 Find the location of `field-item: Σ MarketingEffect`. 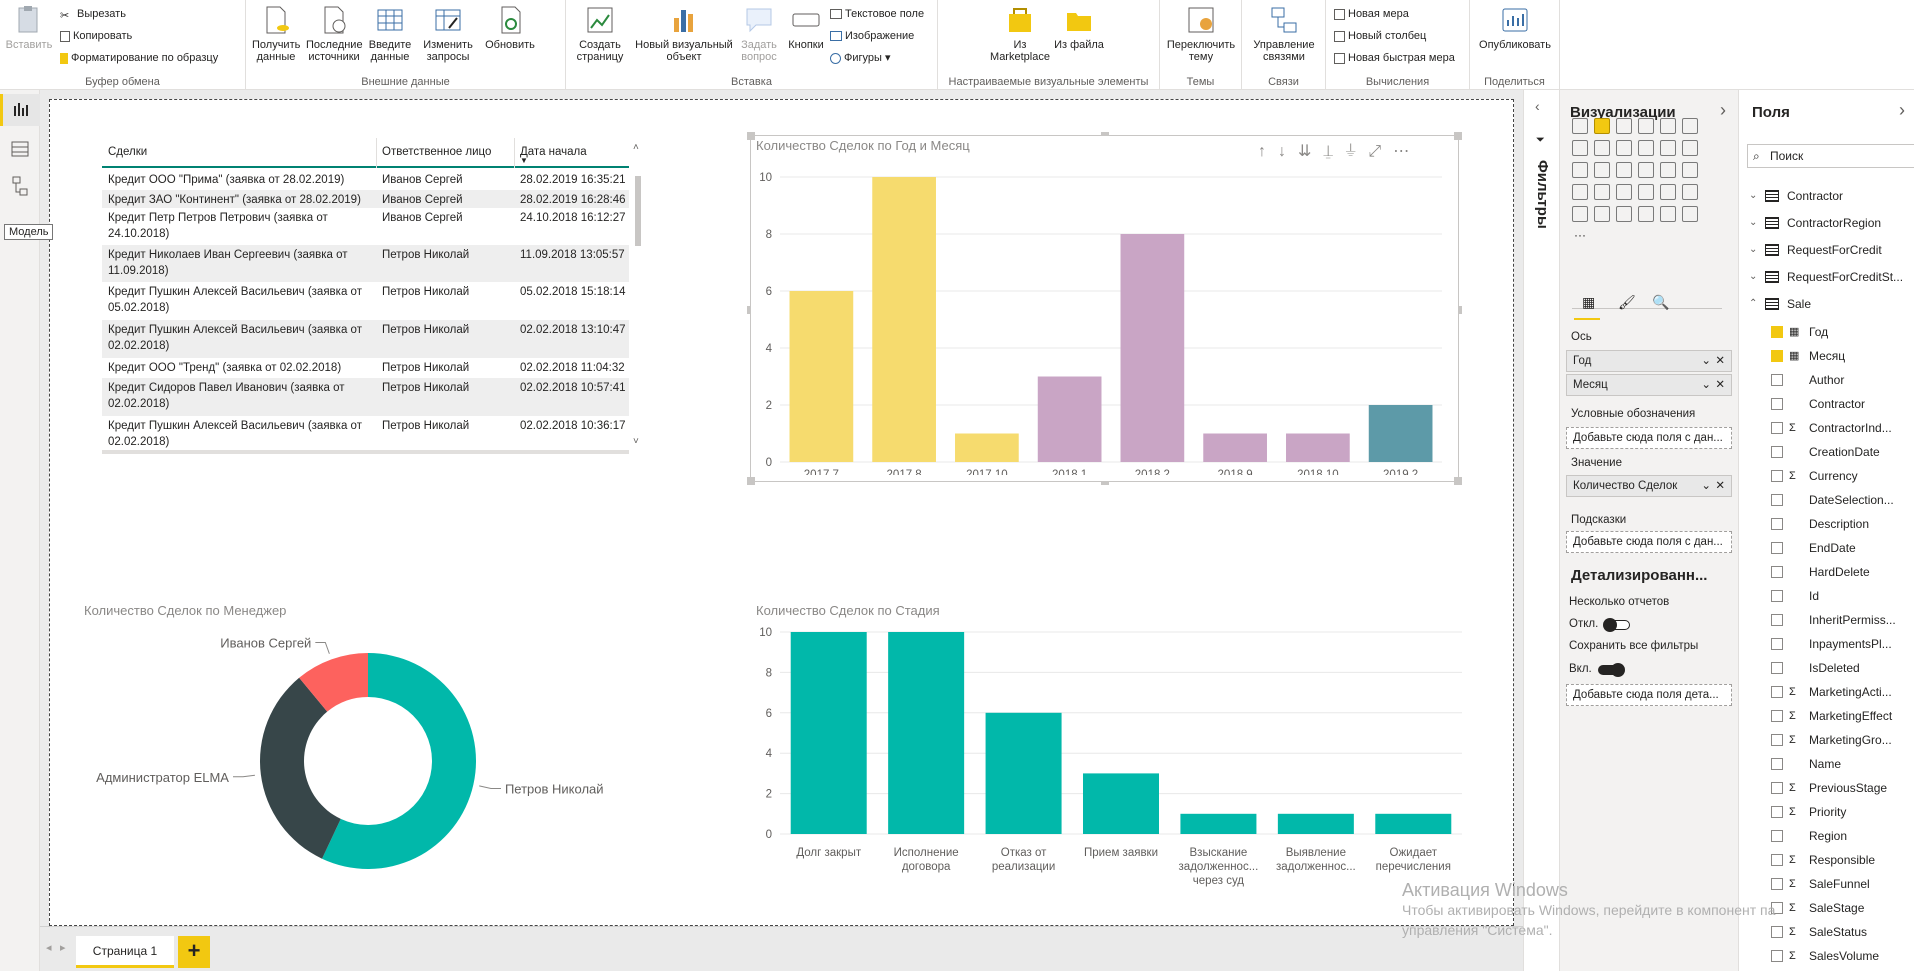

field-item: Σ MarketingEffect is located at coordinates (1826, 716).